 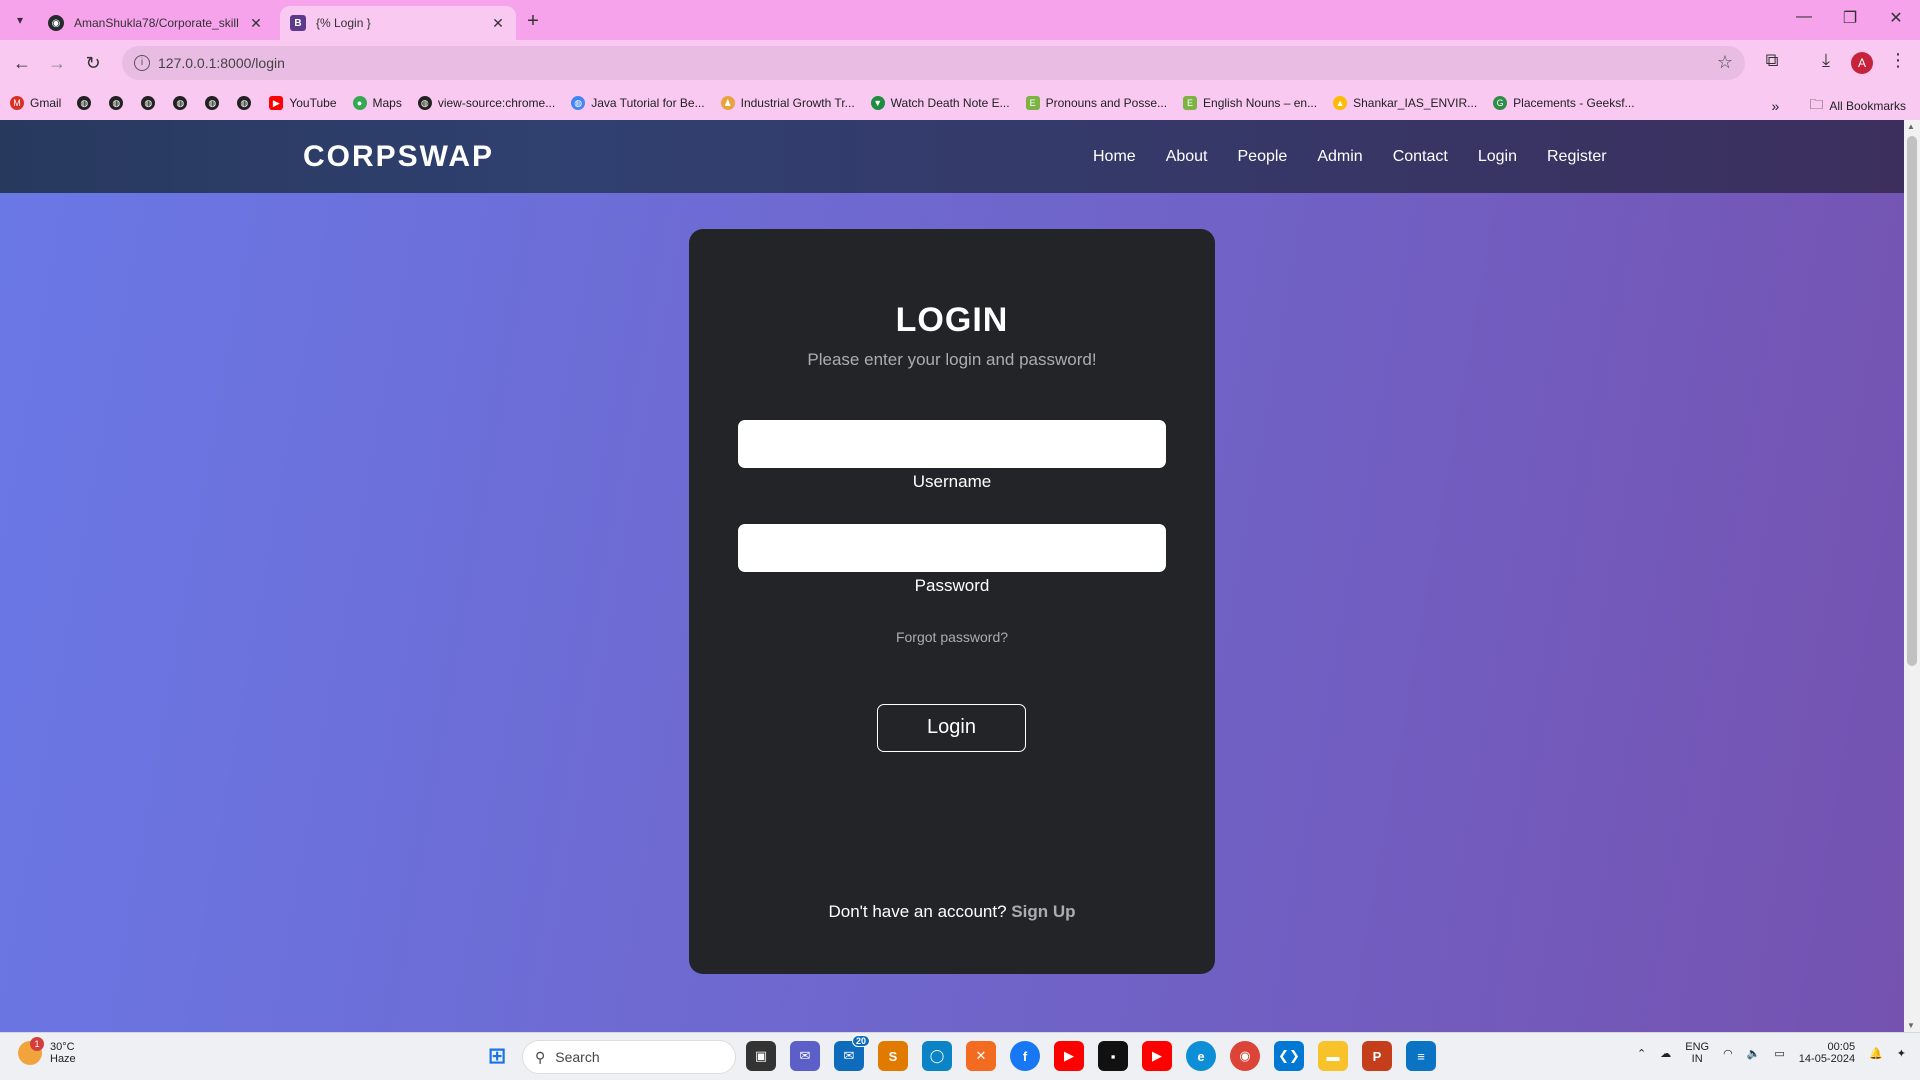 I want to click on page-scrollbar: ▲ ▼, so click(x=1912, y=576).